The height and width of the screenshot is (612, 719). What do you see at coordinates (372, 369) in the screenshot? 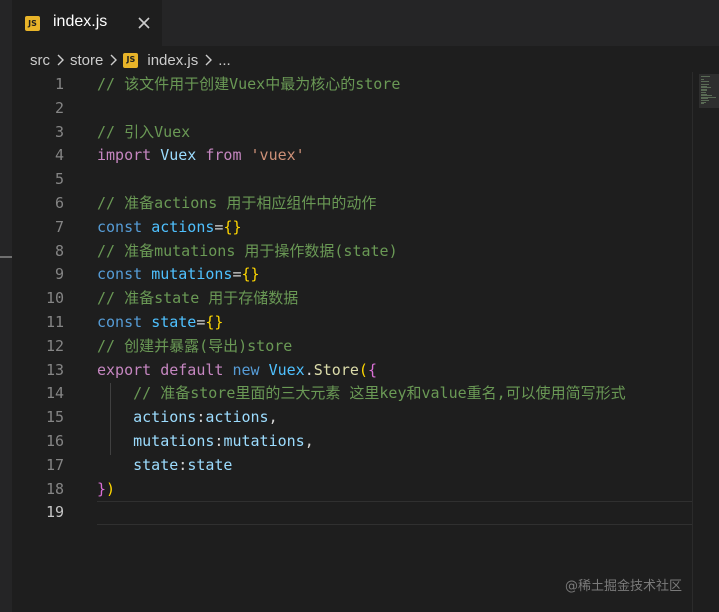
I see `code-token: {` at bounding box center [372, 369].